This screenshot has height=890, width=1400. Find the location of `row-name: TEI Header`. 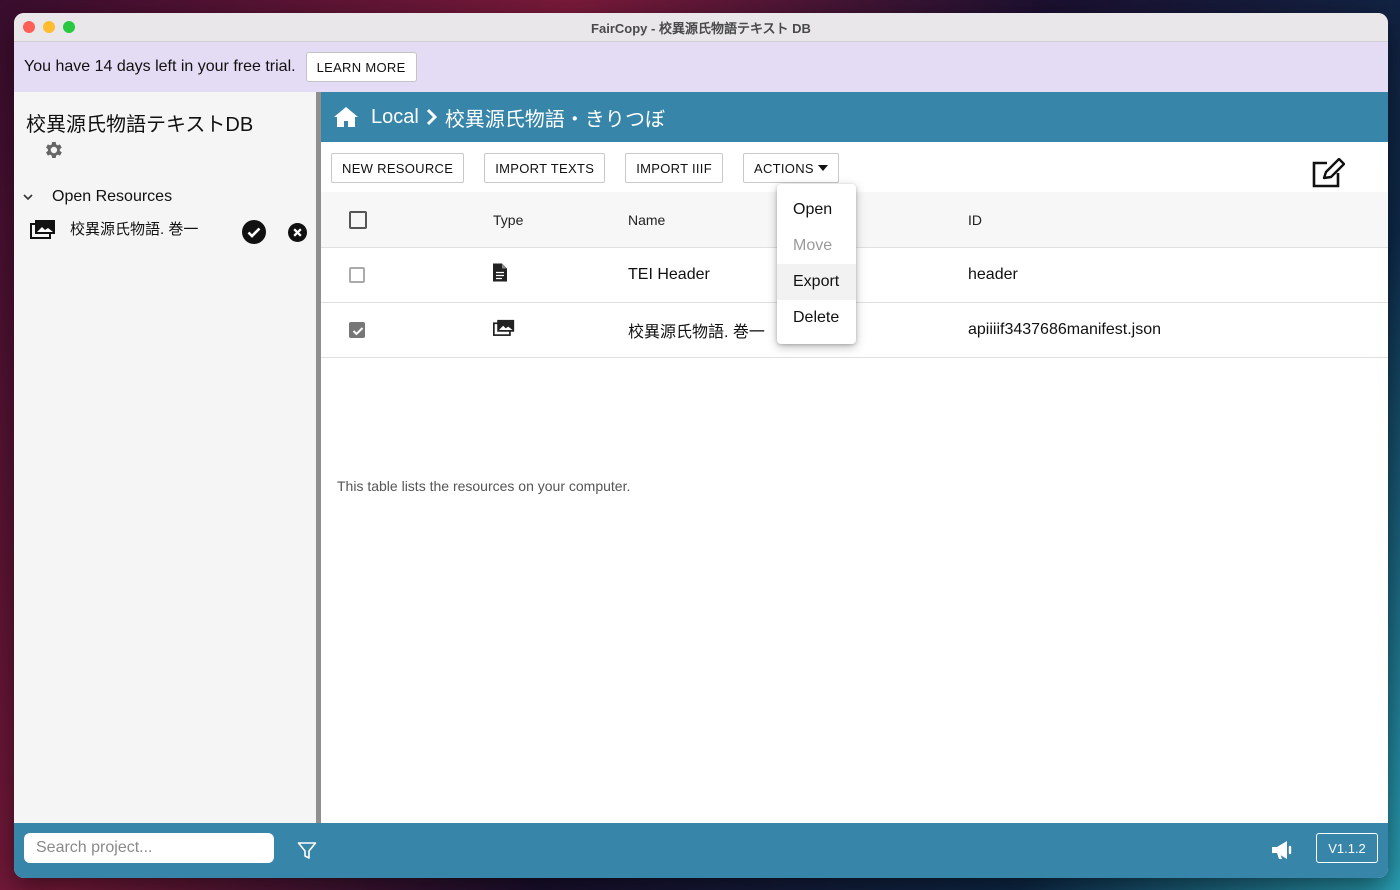

row-name: TEI Header is located at coordinates (669, 274).